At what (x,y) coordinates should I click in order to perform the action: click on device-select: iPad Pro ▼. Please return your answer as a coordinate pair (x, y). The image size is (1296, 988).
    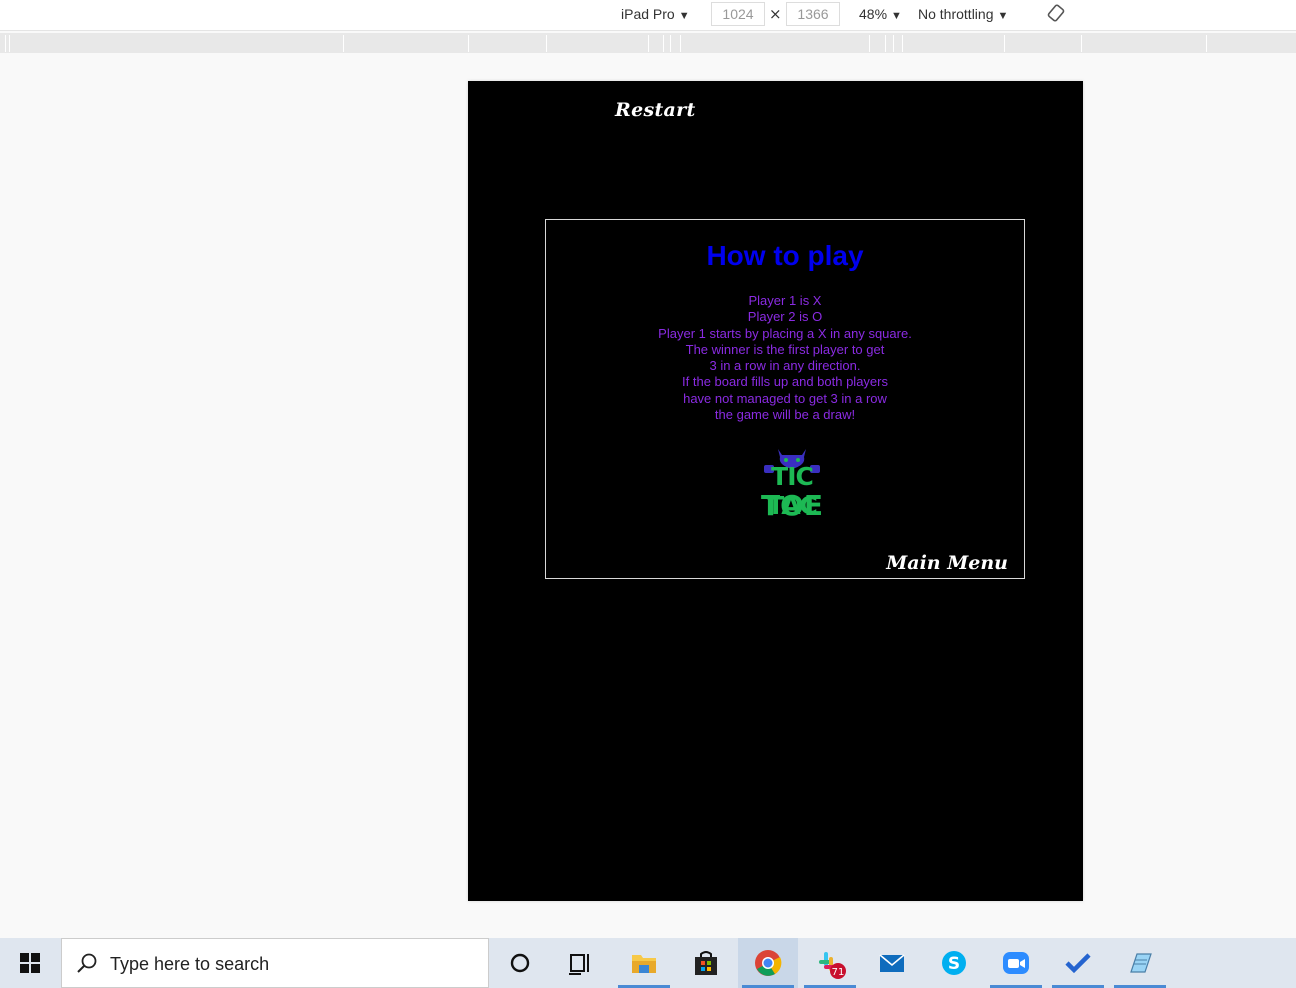
    Looking at the image, I should click on (655, 14).